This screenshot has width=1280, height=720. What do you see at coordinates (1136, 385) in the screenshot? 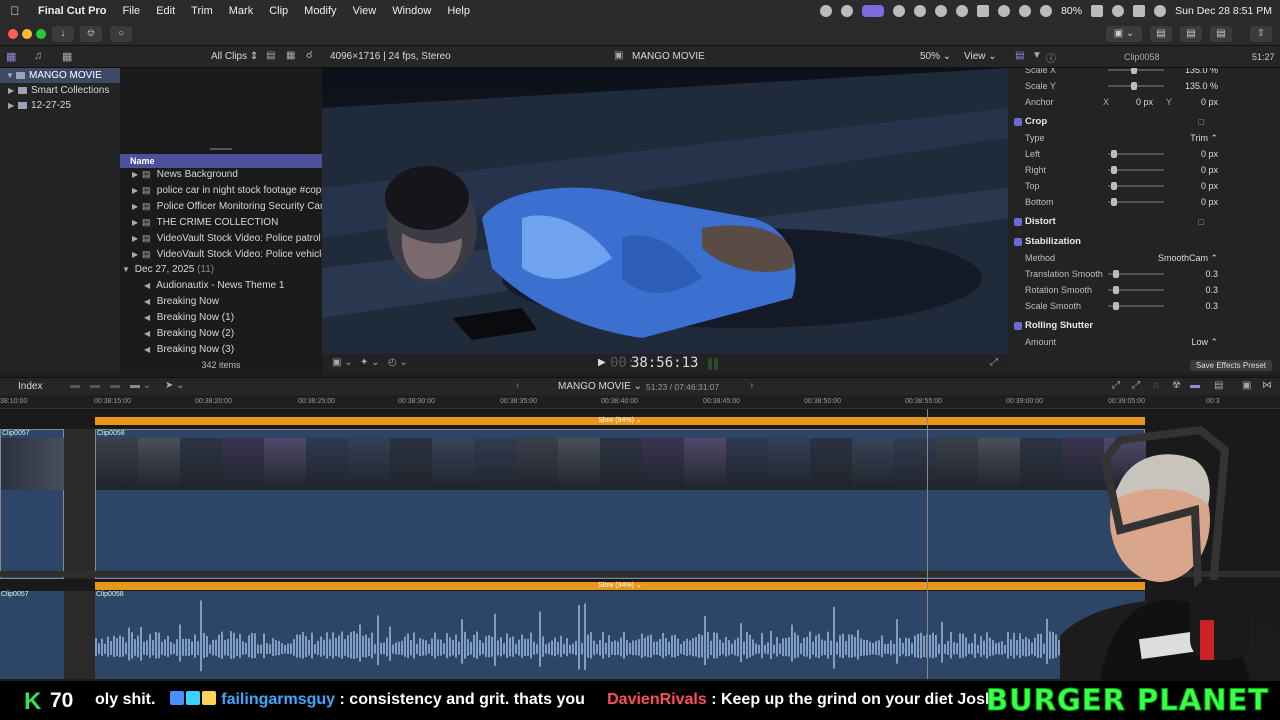
I see `skimming-icon: ⤢` at bounding box center [1136, 385].